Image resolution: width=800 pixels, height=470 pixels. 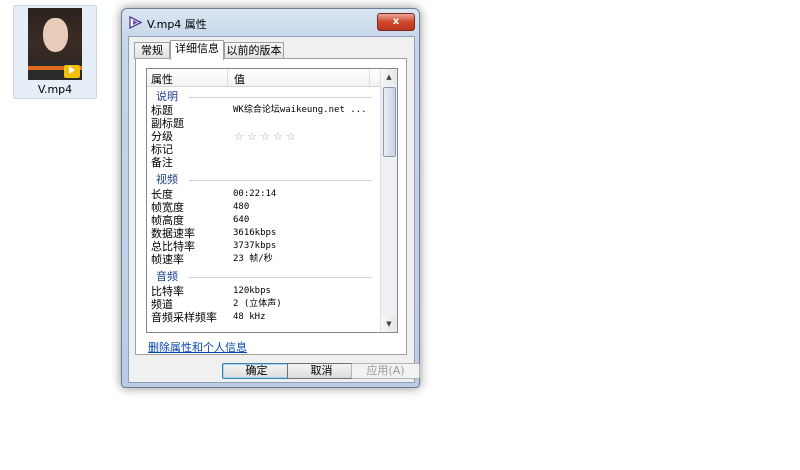 What do you see at coordinates (167, 276) in the screenshot?
I see `group-label: 音频` at bounding box center [167, 276].